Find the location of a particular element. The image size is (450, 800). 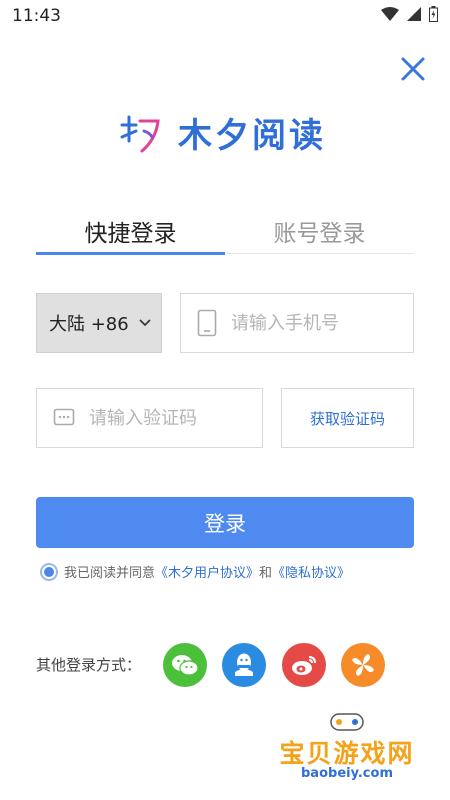

wechat-icon is located at coordinates (185, 665).